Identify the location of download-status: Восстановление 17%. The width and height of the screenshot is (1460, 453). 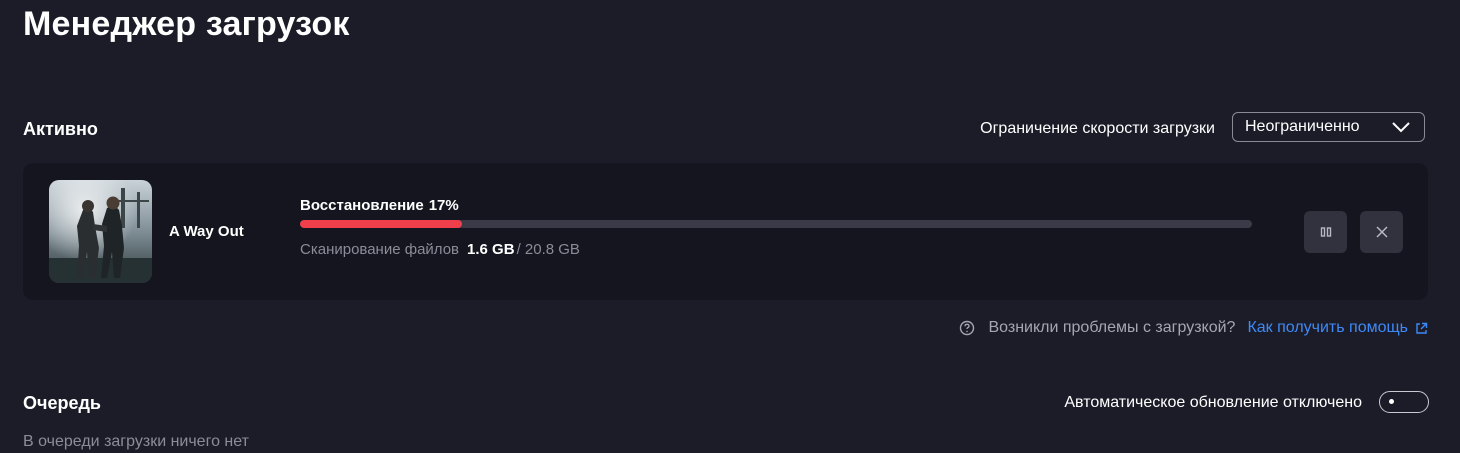
(379, 206).